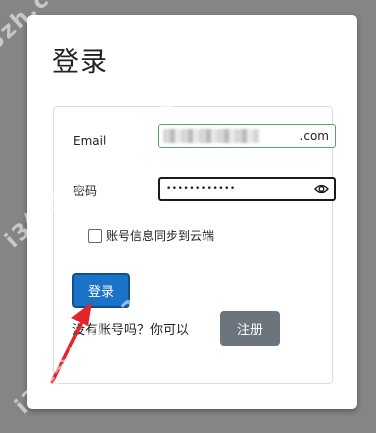 The width and height of the screenshot is (376, 433). Describe the element at coordinates (160, 236) in the screenshot. I see `sync-checkbox-label: 账号信息同步到云端` at that location.